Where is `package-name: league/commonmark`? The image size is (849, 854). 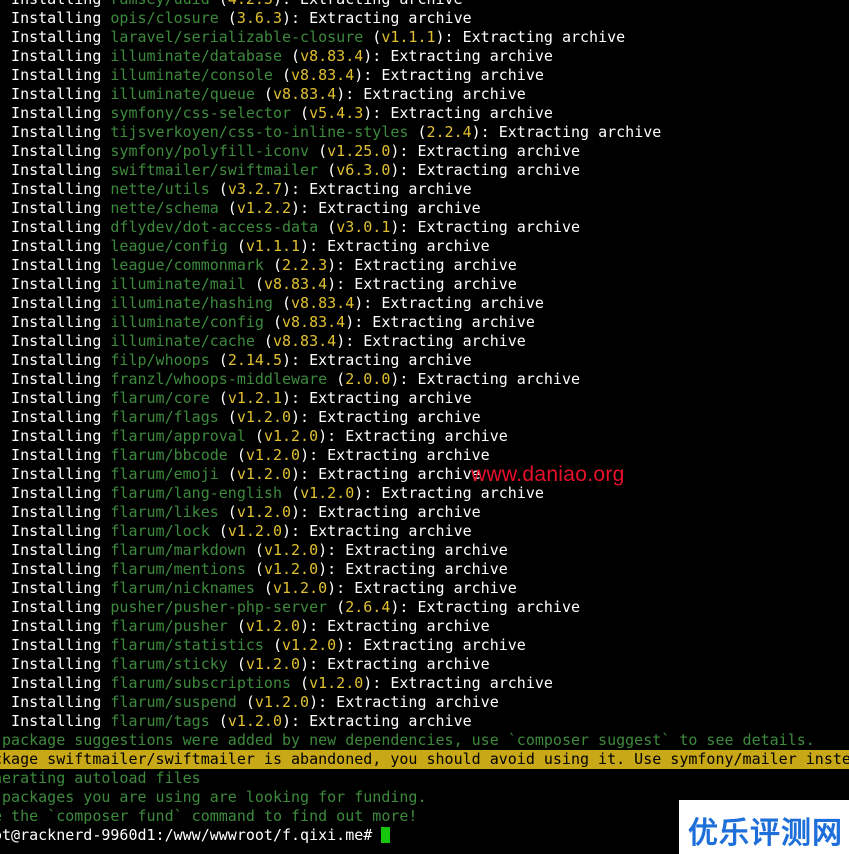 package-name: league/commonmark is located at coordinates (187, 265).